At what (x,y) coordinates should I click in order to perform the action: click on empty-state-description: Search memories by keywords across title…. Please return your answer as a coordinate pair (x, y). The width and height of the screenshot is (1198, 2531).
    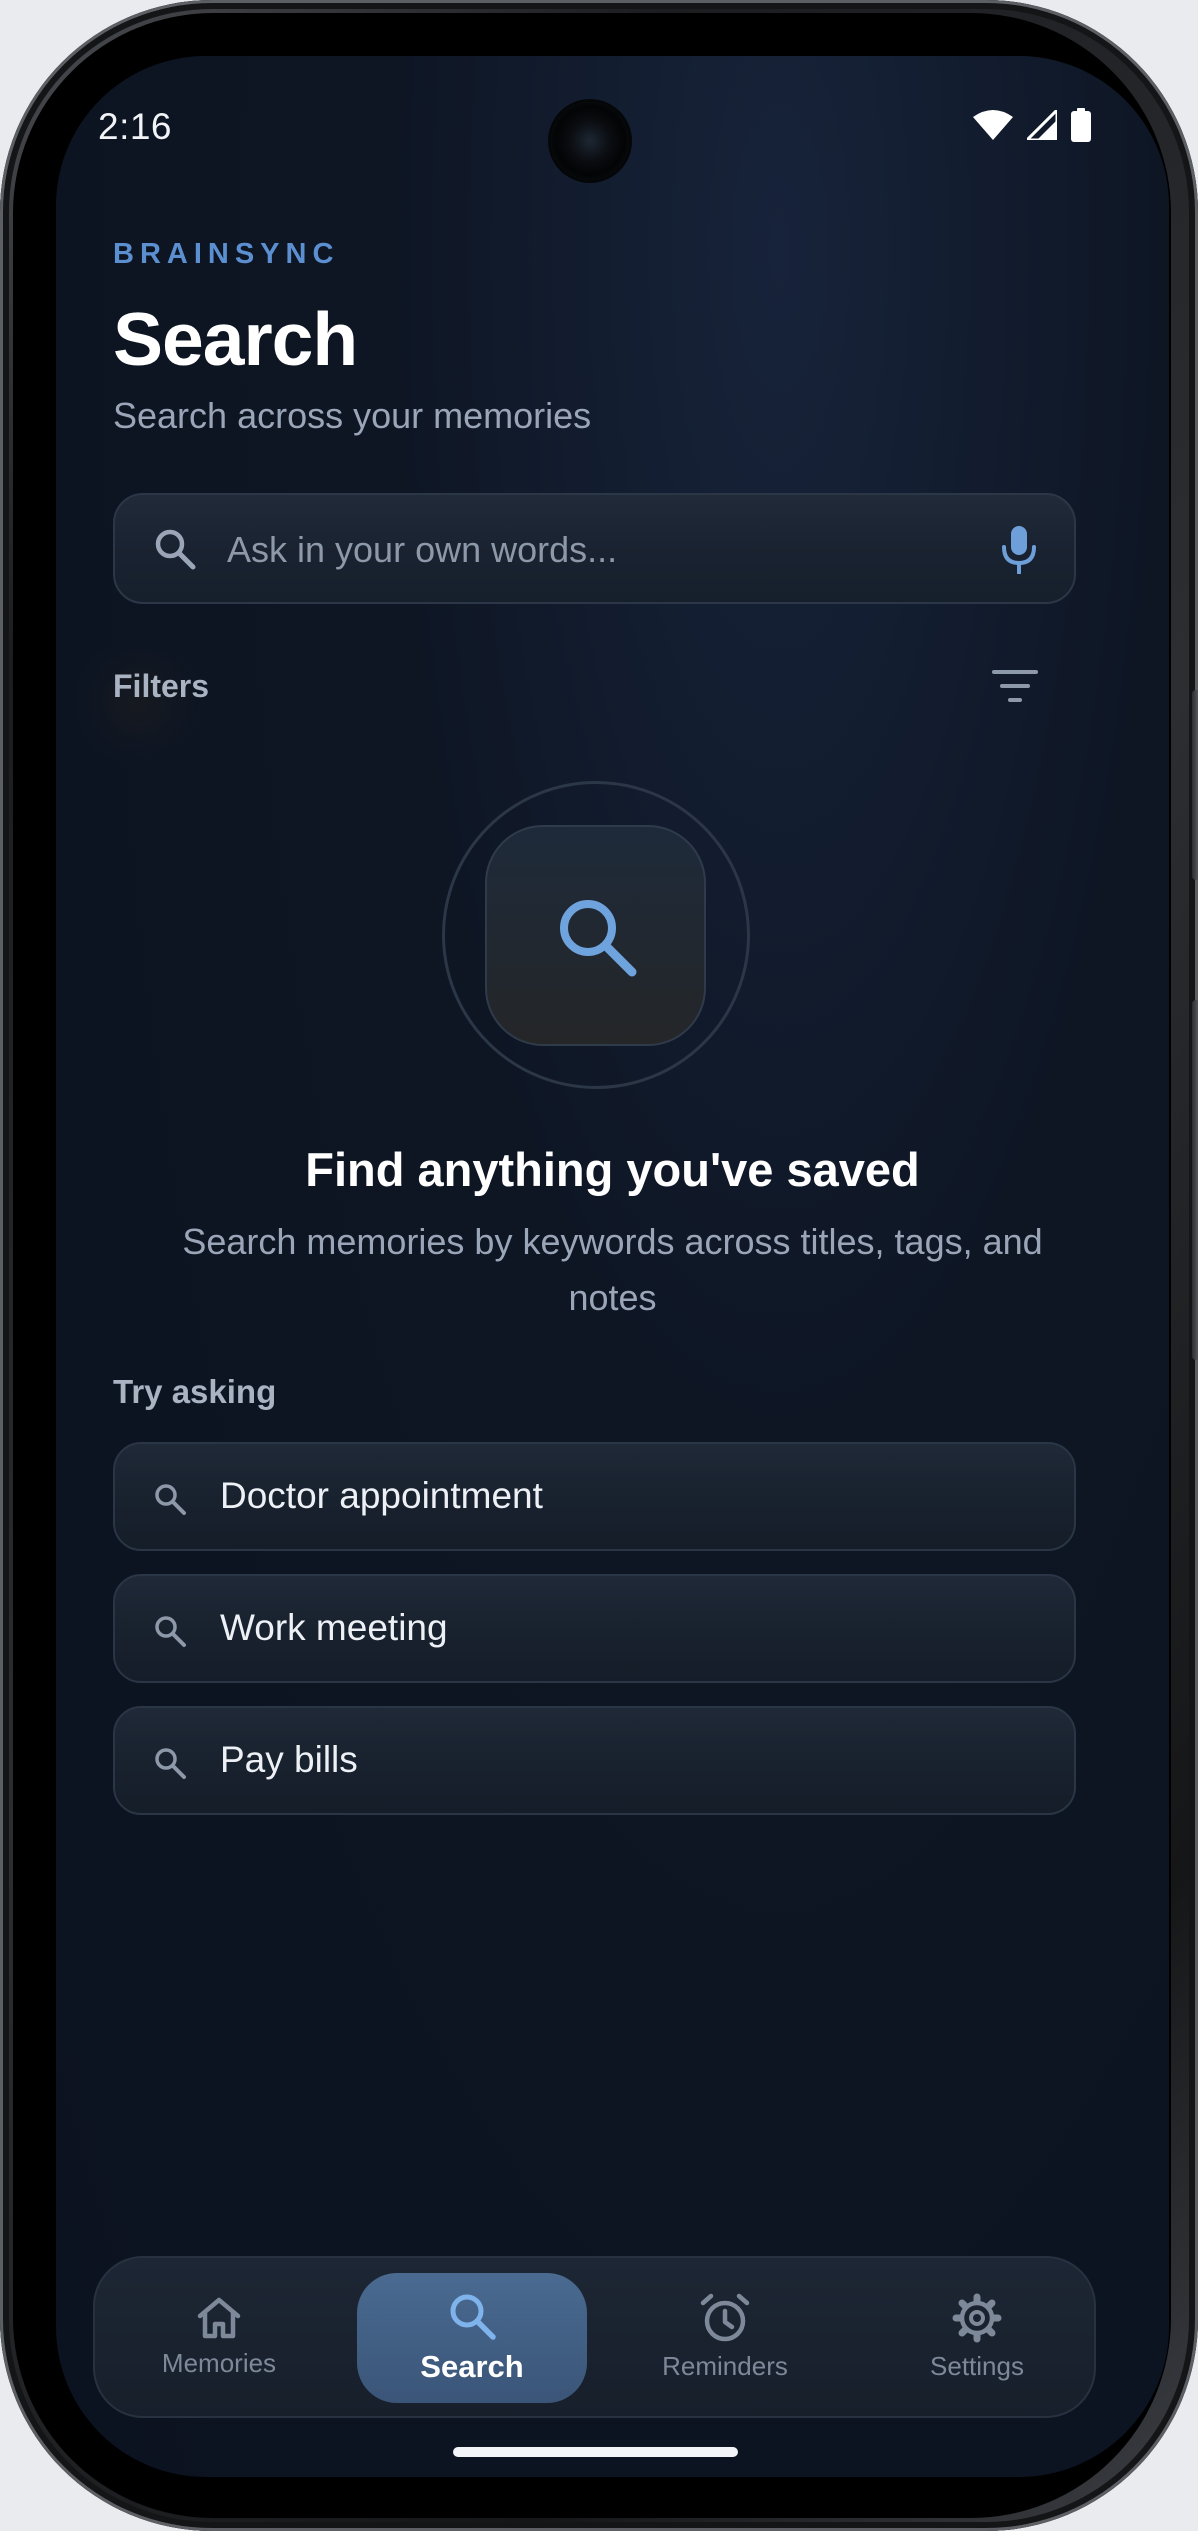
    Looking at the image, I should click on (612, 1269).